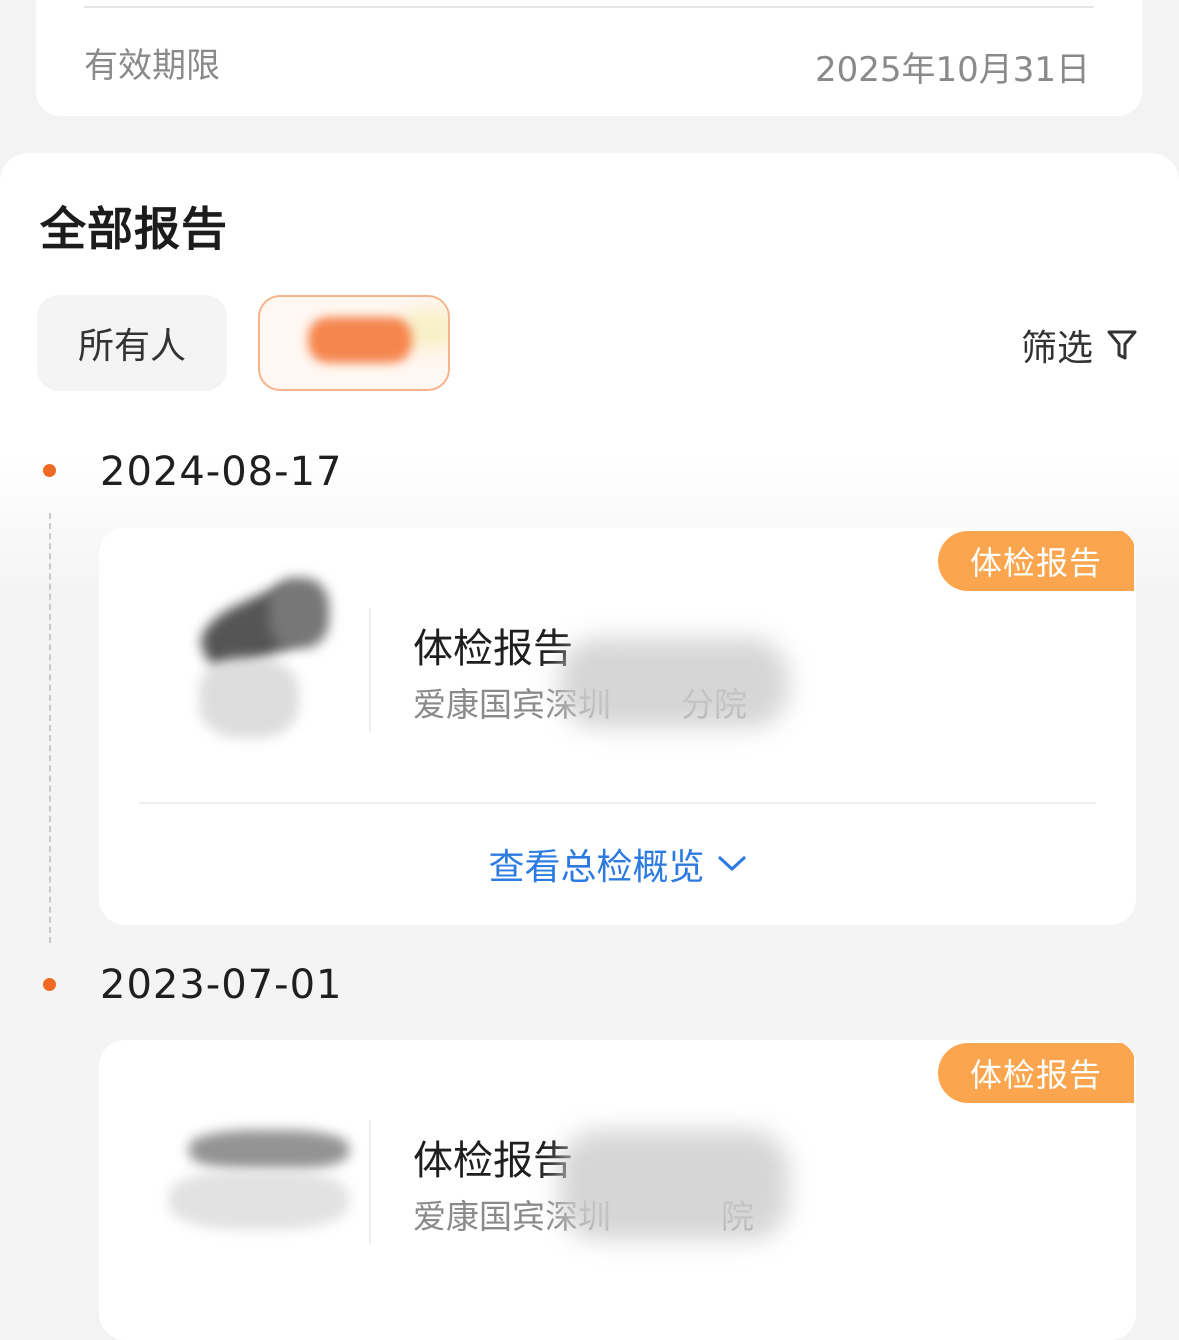 This screenshot has height=1340, width=1179. What do you see at coordinates (152, 66) in the screenshot?
I see `validity-label: 有效期限` at bounding box center [152, 66].